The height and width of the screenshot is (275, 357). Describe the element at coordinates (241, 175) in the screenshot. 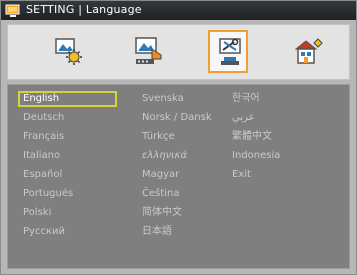

I see `exit-option: Exit` at that location.